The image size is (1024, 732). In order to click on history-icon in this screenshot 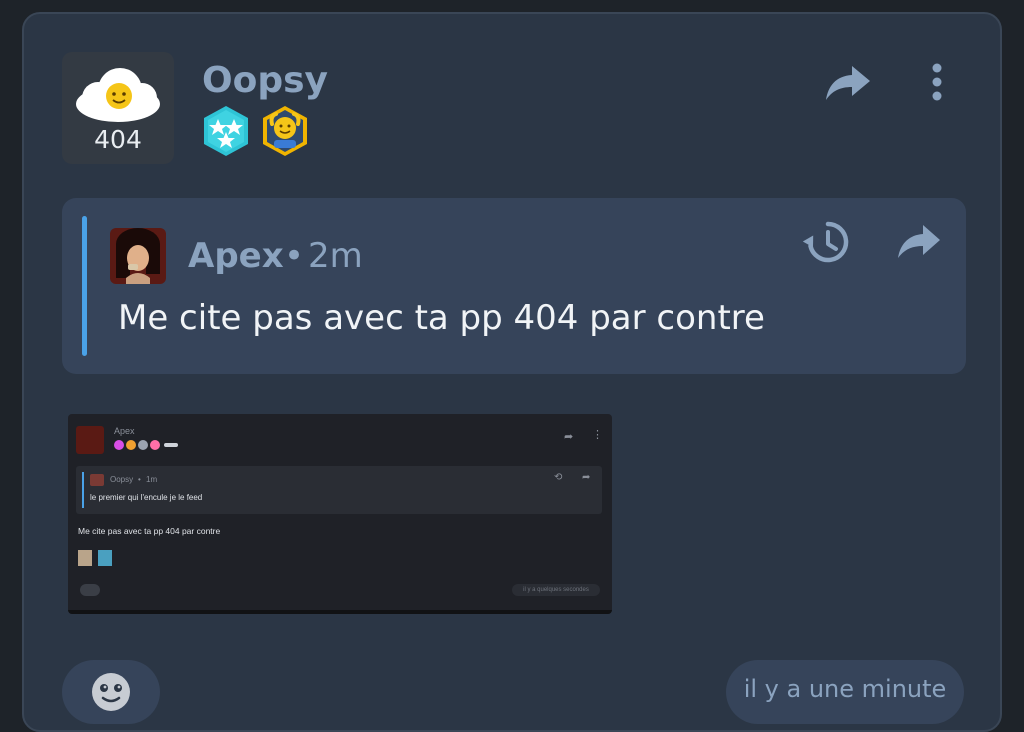, I will do `click(826, 242)`.